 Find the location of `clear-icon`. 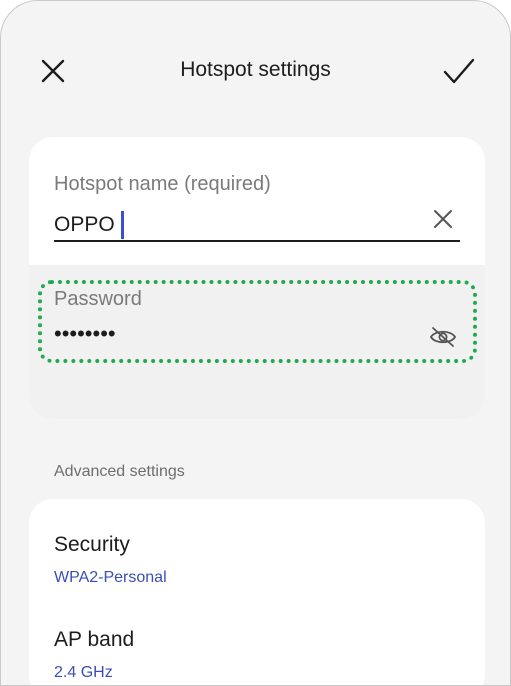

clear-icon is located at coordinates (443, 219).